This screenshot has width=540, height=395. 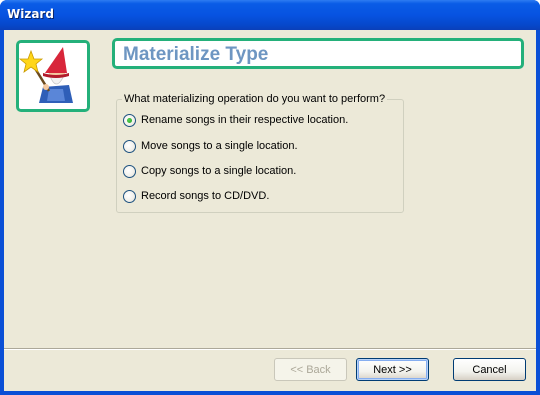 What do you see at coordinates (270, 15) in the screenshot?
I see `title-bar: Wizard` at bounding box center [270, 15].